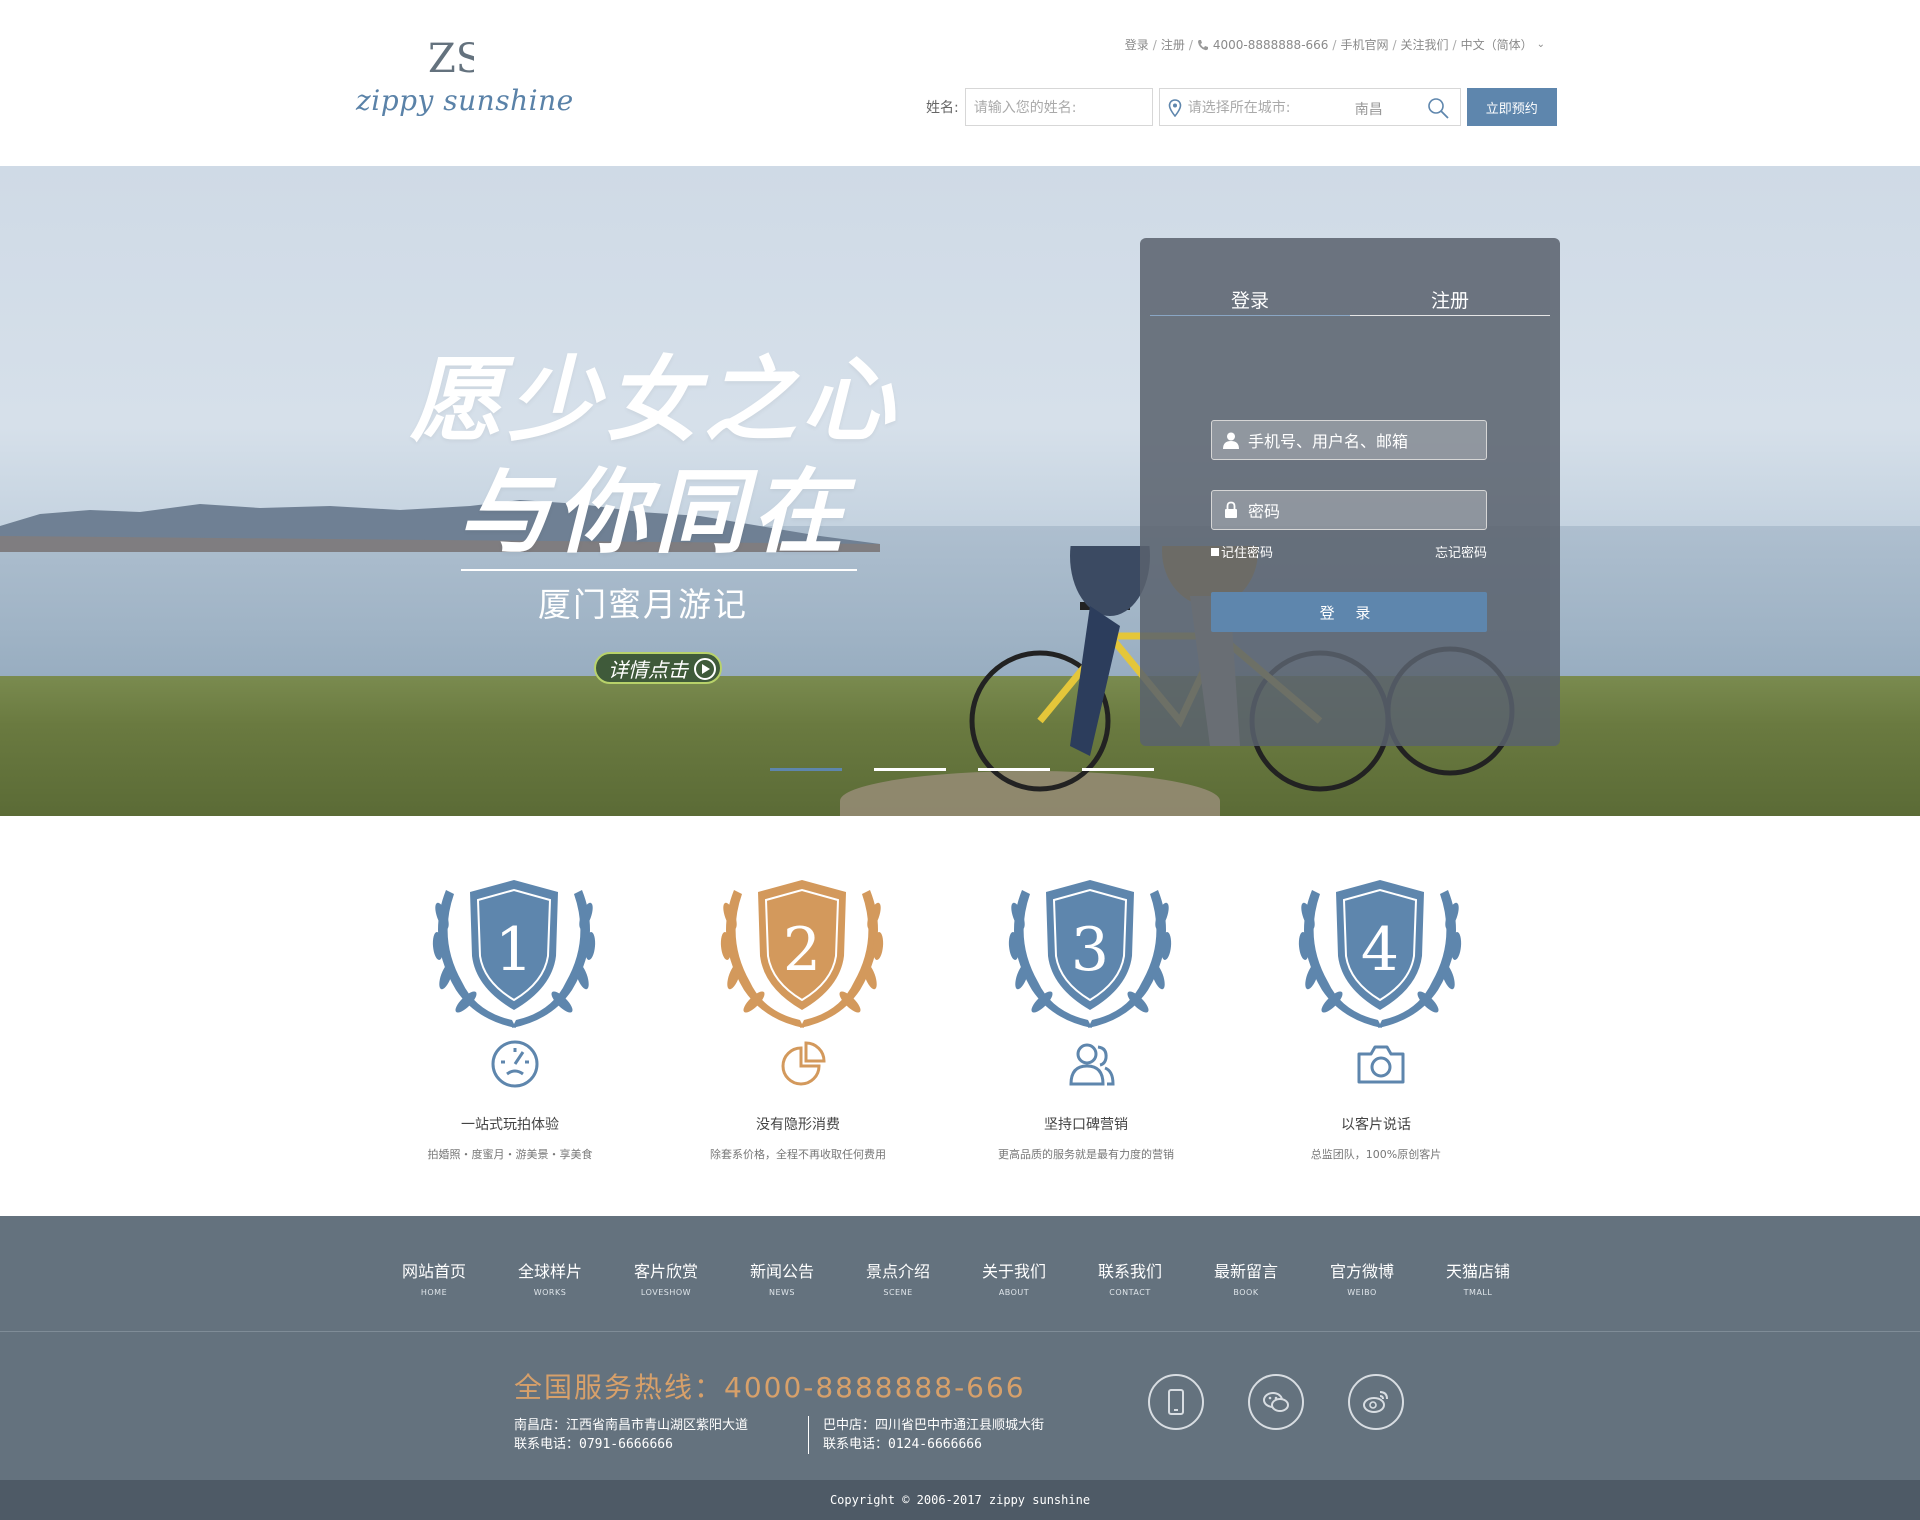 The height and width of the screenshot is (1520, 1920). Describe the element at coordinates (962, 769) in the screenshot. I see `slider-dots` at that location.